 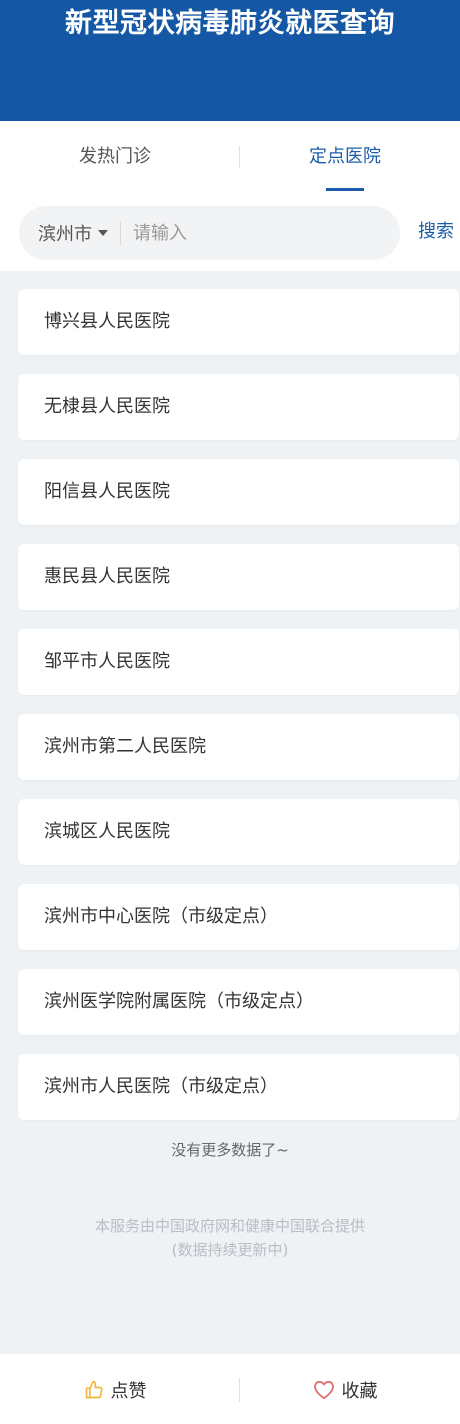 I want to click on tab-designated-hospital: 定点医院, so click(x=345, y=156).